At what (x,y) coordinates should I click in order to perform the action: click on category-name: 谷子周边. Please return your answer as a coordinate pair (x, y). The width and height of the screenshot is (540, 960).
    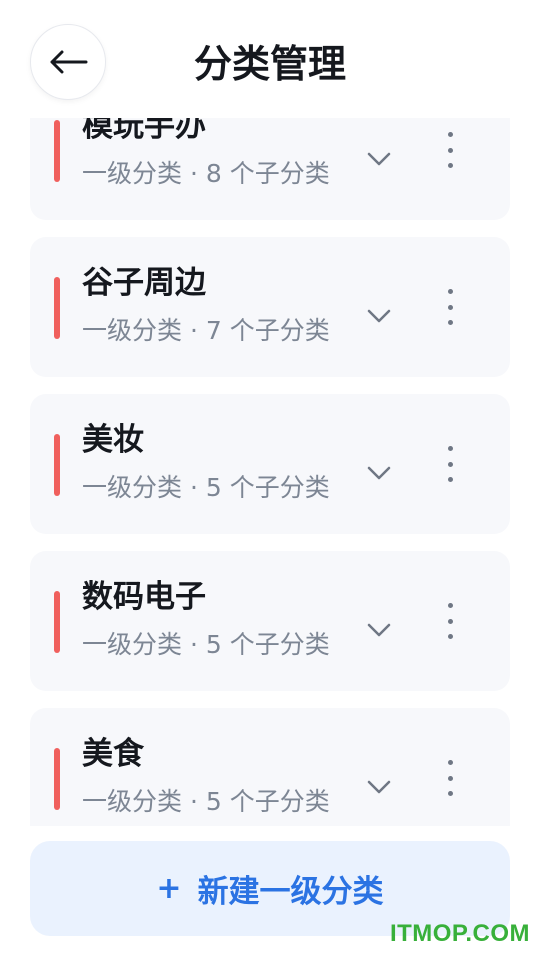
    Looking at the image, I should click on (144, 283).